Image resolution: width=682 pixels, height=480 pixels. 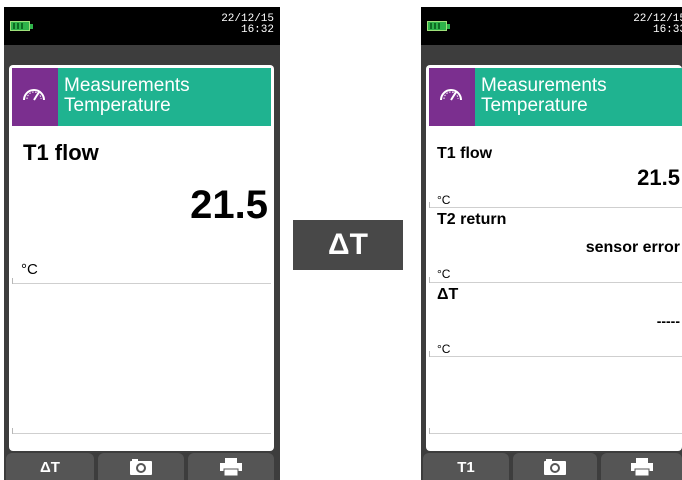 I want to click on reading-value: 21.5, so click(x=229, y=205).